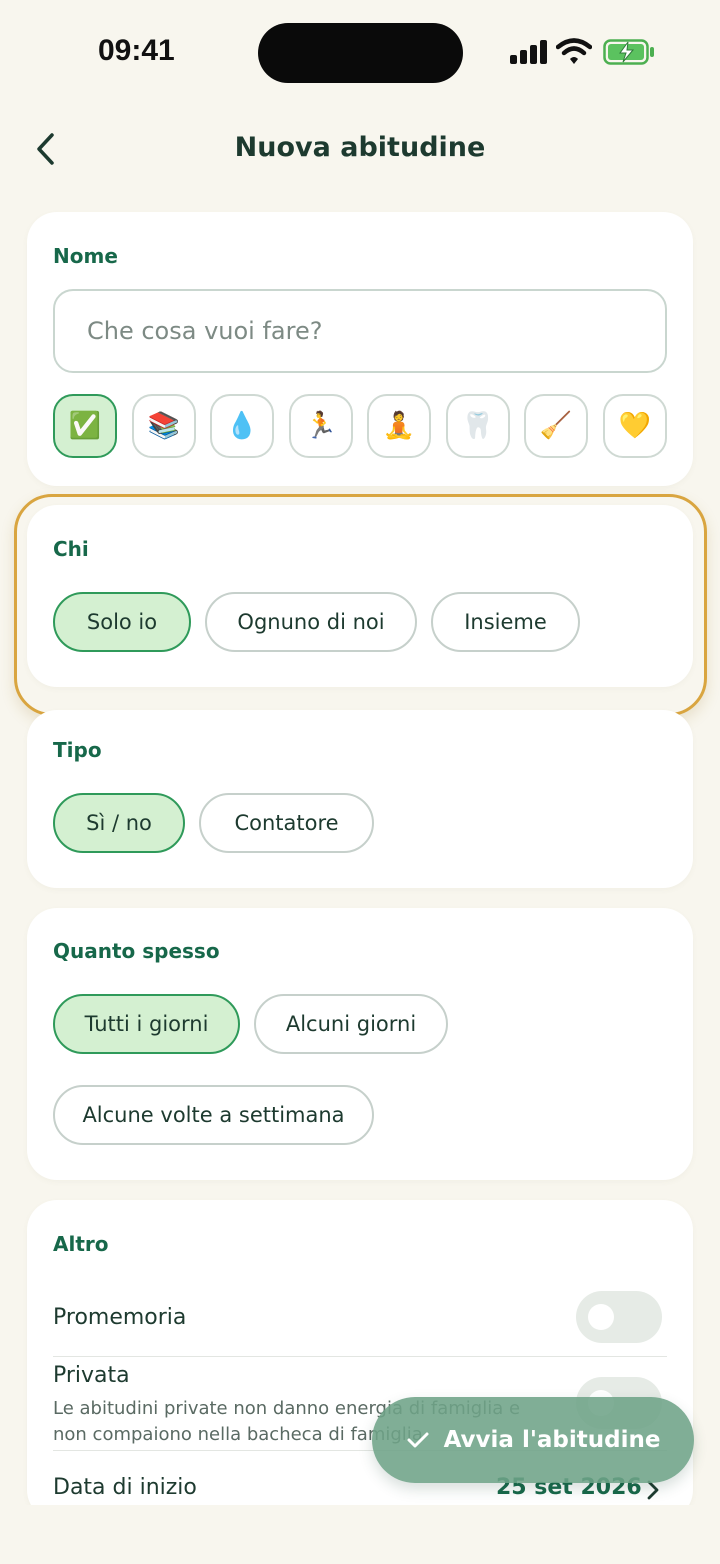 The width and height of the screenshot is (720, 1564). I want to click on type-option-yes-no: Sì / no, so click(119, 823).